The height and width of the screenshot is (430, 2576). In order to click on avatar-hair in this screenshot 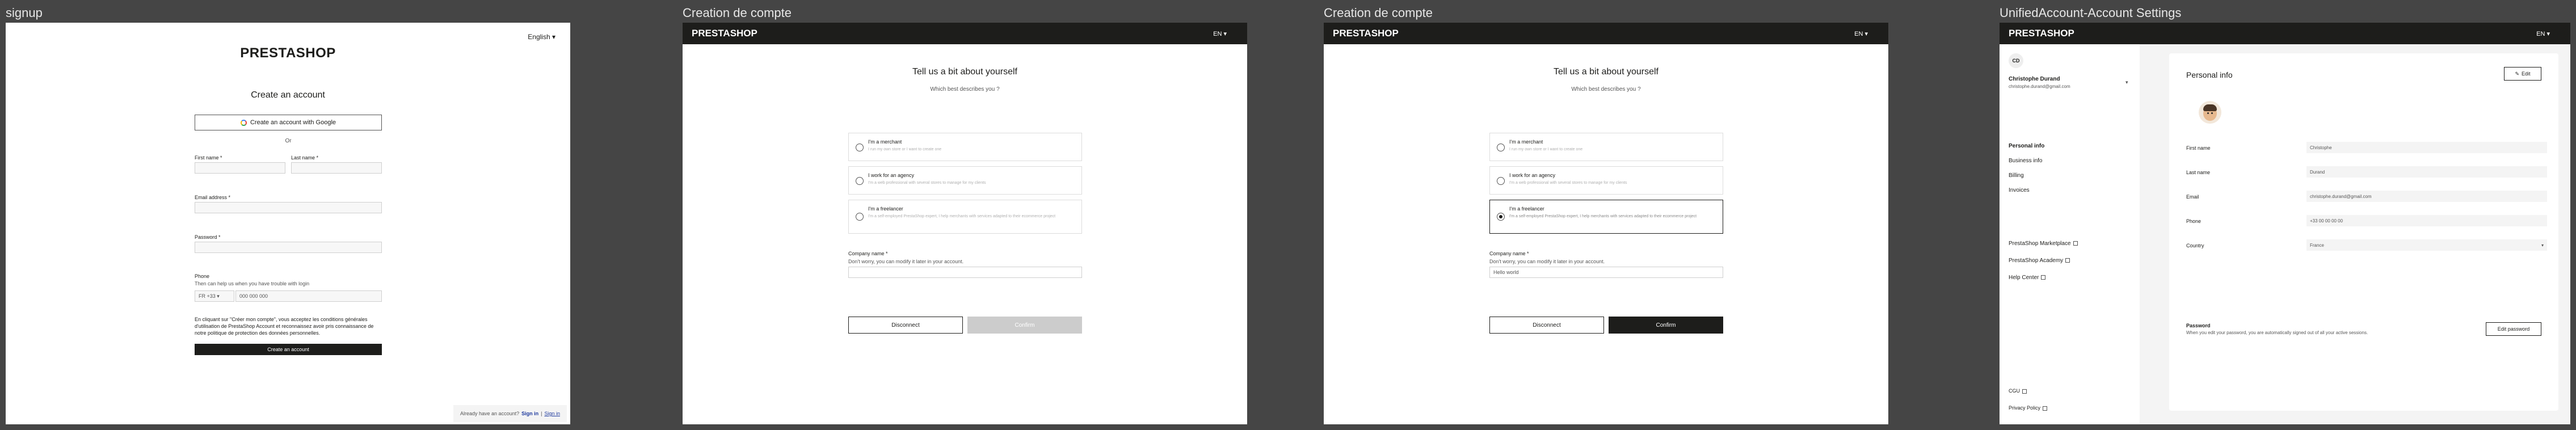, I will do `click(2210, 107)`.